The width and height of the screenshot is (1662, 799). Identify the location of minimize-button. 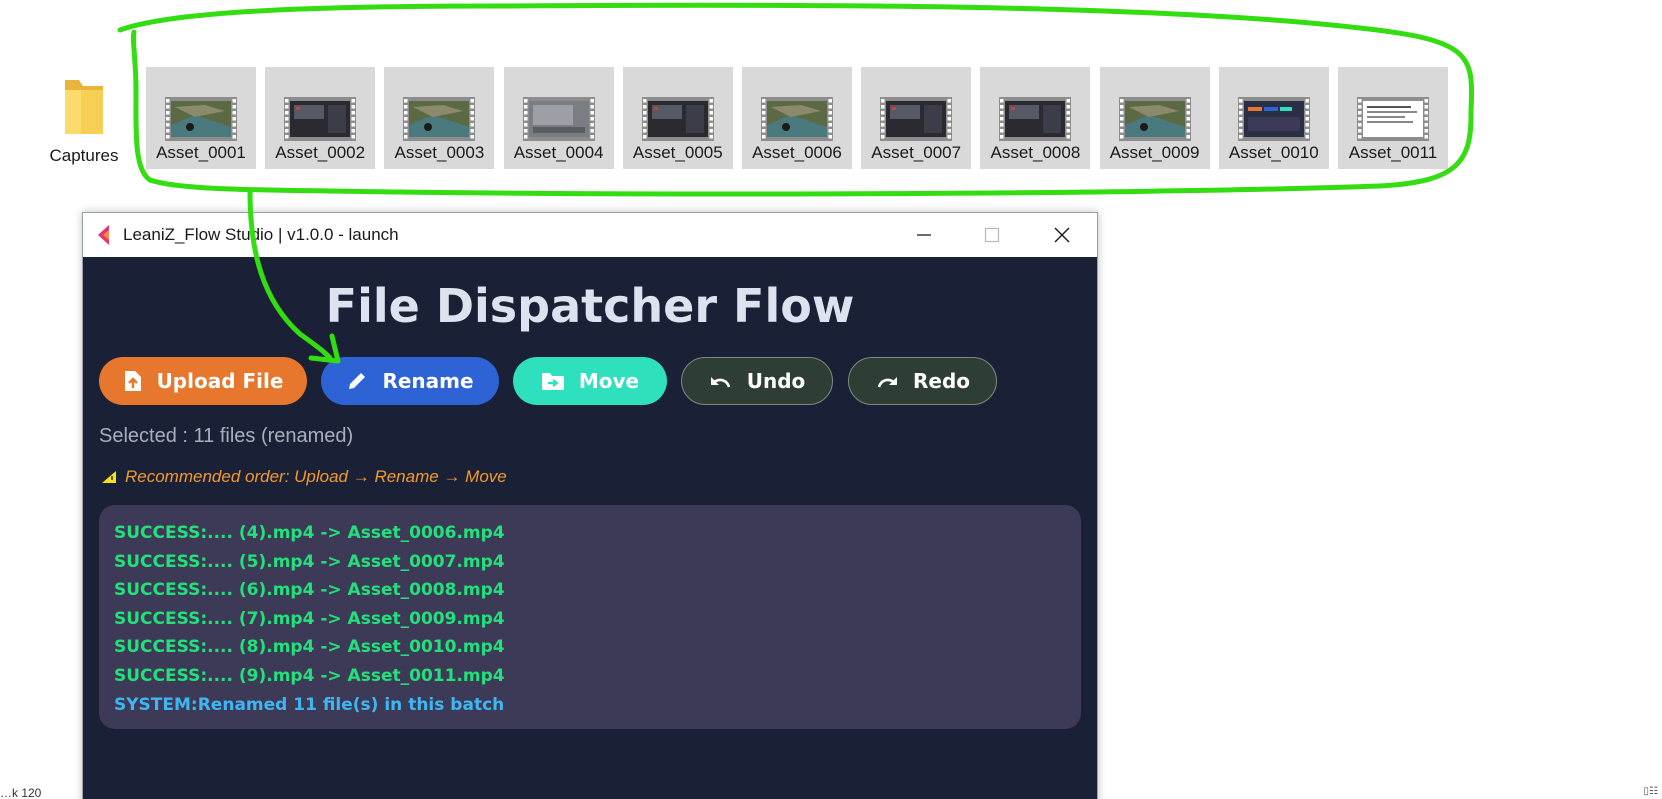
(924, 235).